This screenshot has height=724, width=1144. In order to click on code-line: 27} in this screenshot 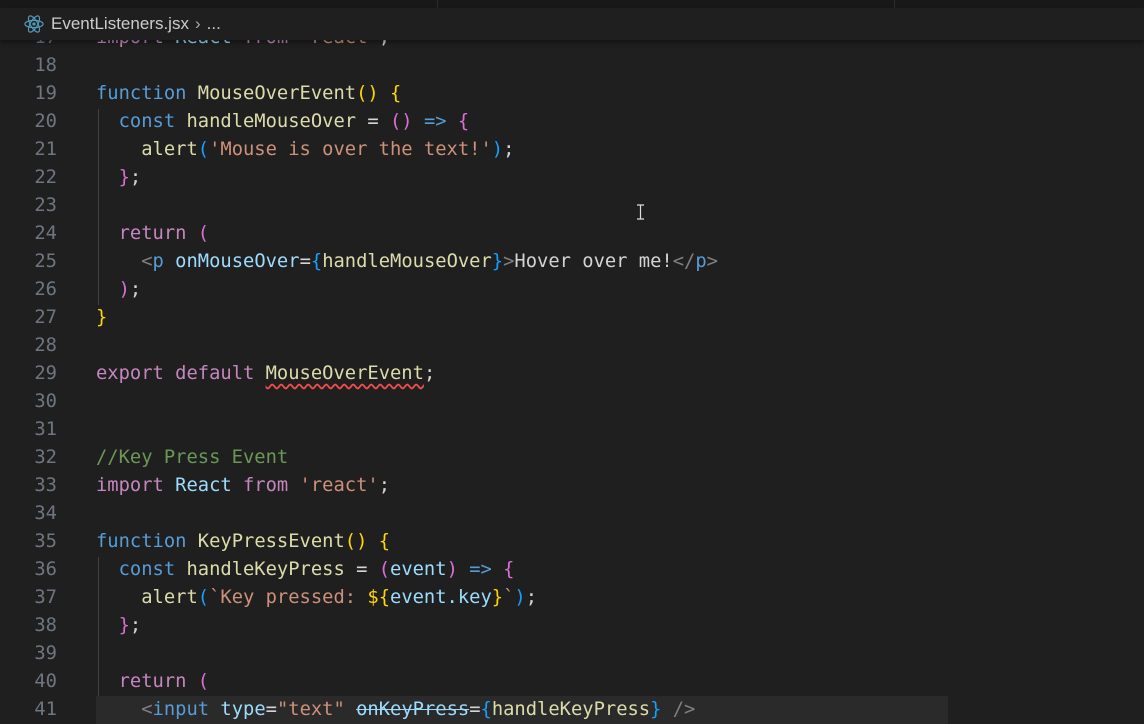, I will do `click(572, 318)`.